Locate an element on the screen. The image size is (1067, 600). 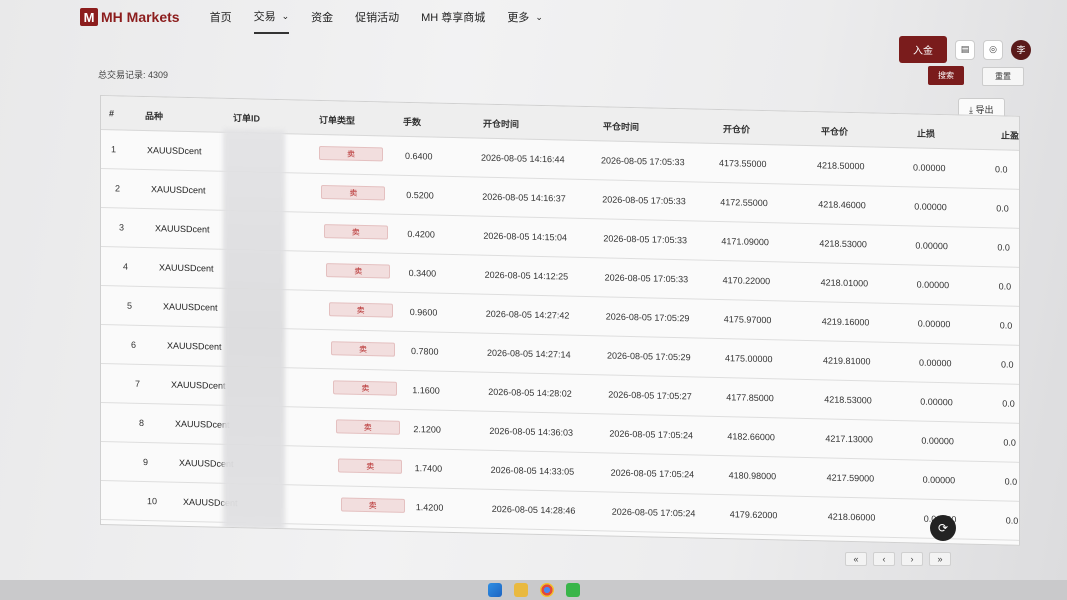
export-label: 导出 is located at coordinates (984, 110).